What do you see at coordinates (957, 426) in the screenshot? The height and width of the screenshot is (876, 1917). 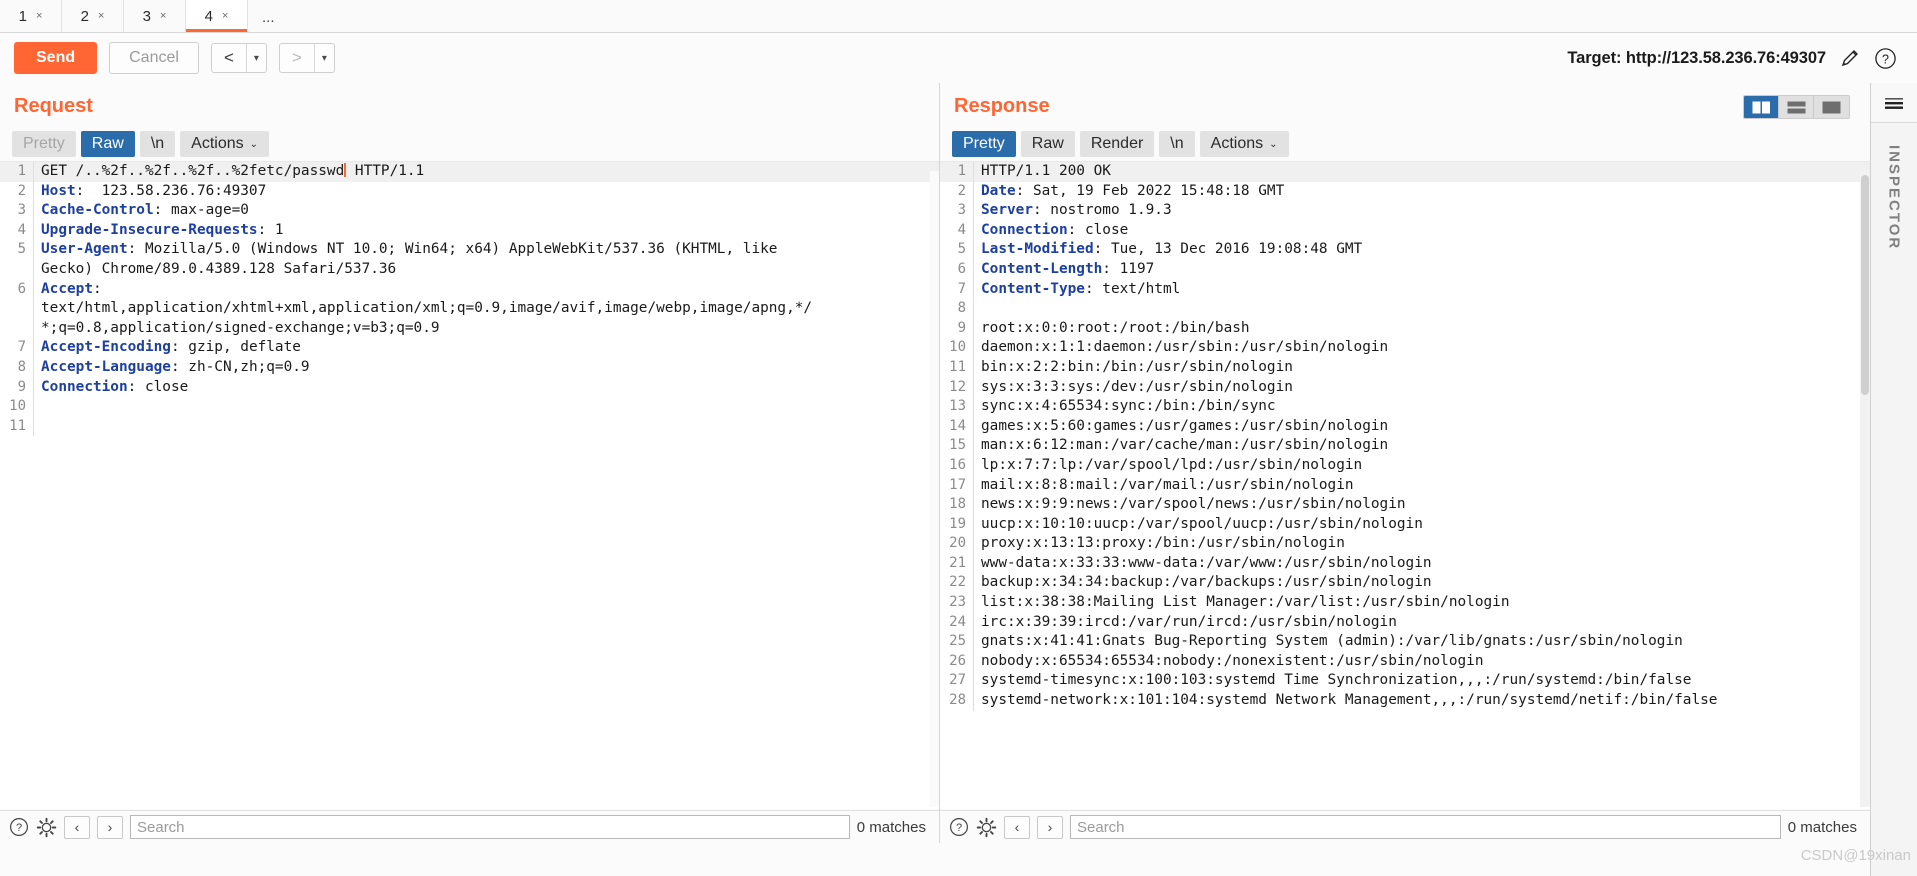 I see `line-number: 14` at bounding box center [957, 426].